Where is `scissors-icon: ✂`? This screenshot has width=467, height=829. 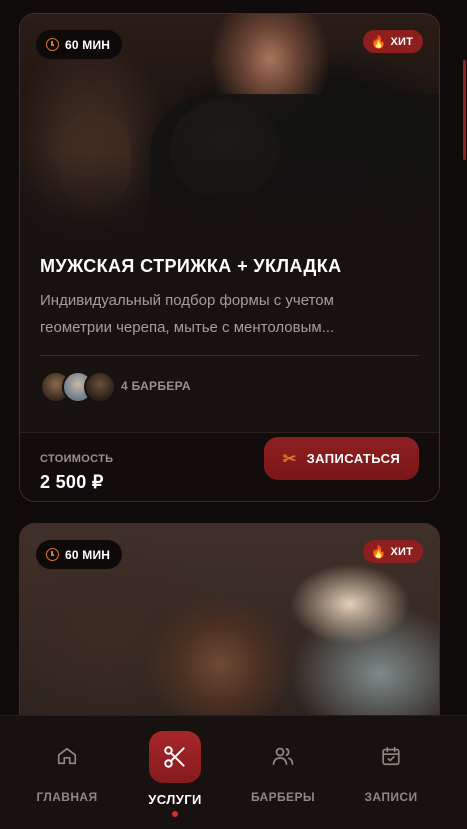
scissors-icon: ✂ is located at coordinates (289, 459).